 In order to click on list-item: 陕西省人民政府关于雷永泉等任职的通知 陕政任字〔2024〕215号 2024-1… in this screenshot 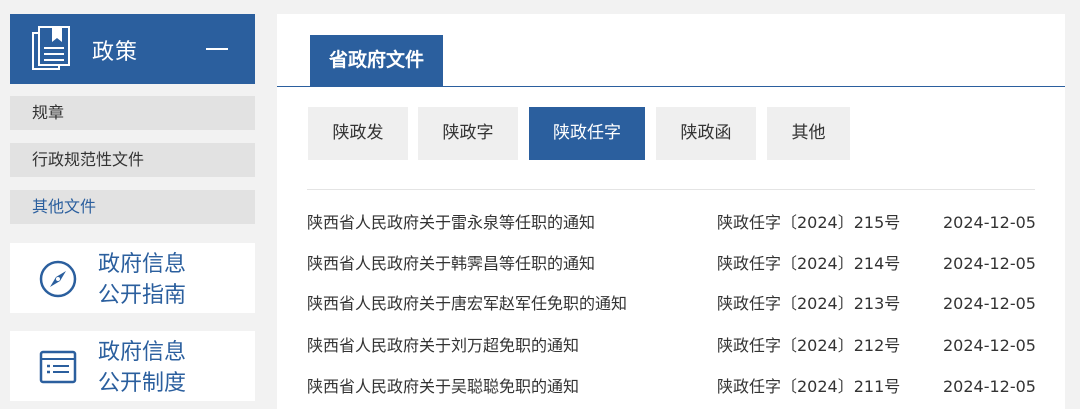, I will do `click(672, 223)`.